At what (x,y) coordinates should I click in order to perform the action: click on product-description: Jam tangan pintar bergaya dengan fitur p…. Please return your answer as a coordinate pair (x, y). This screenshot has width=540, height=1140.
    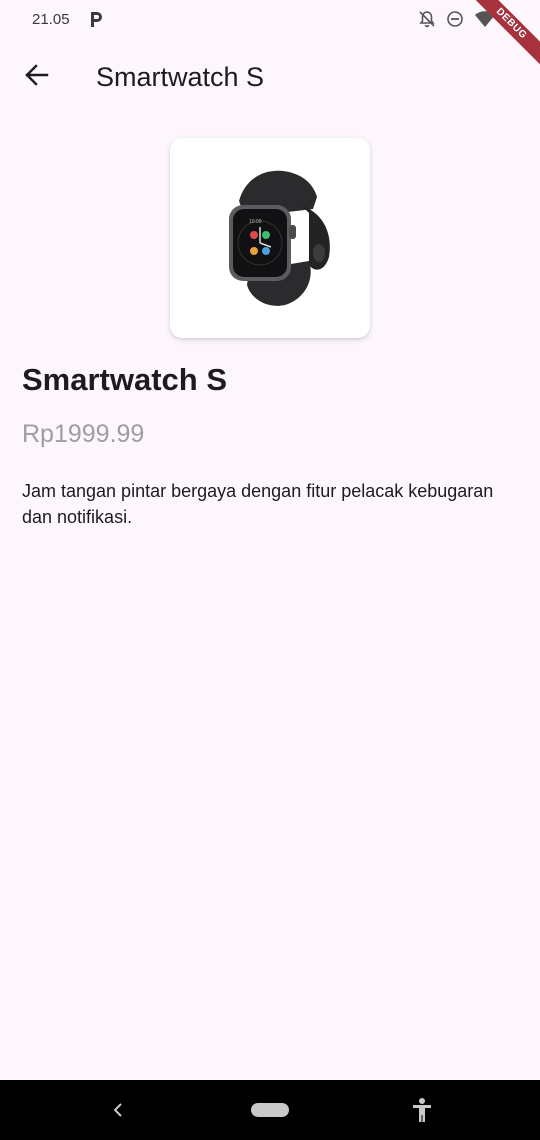
    Looking at the image, I should click on (258, 504).